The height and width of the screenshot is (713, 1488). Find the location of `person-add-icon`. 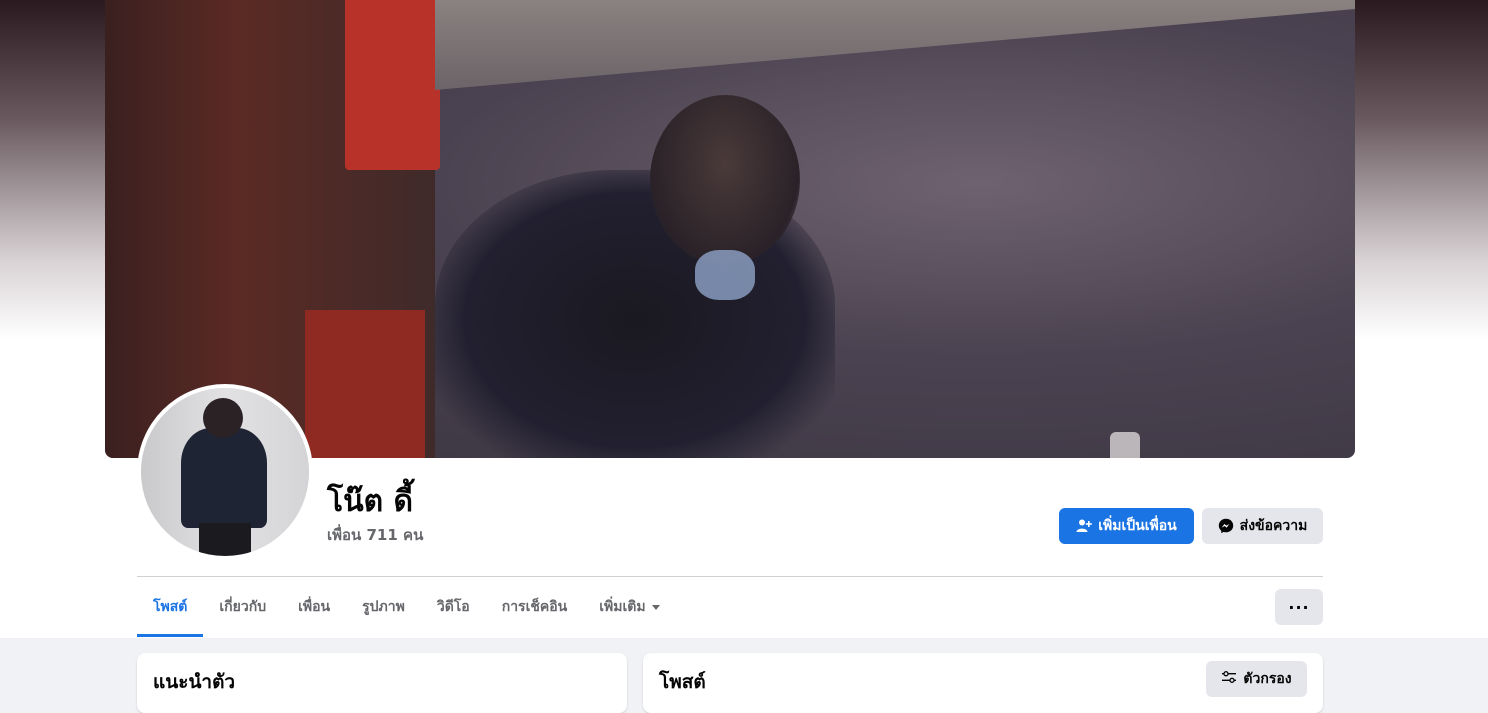

person-add-icon is located at coordinates (1084, 526).